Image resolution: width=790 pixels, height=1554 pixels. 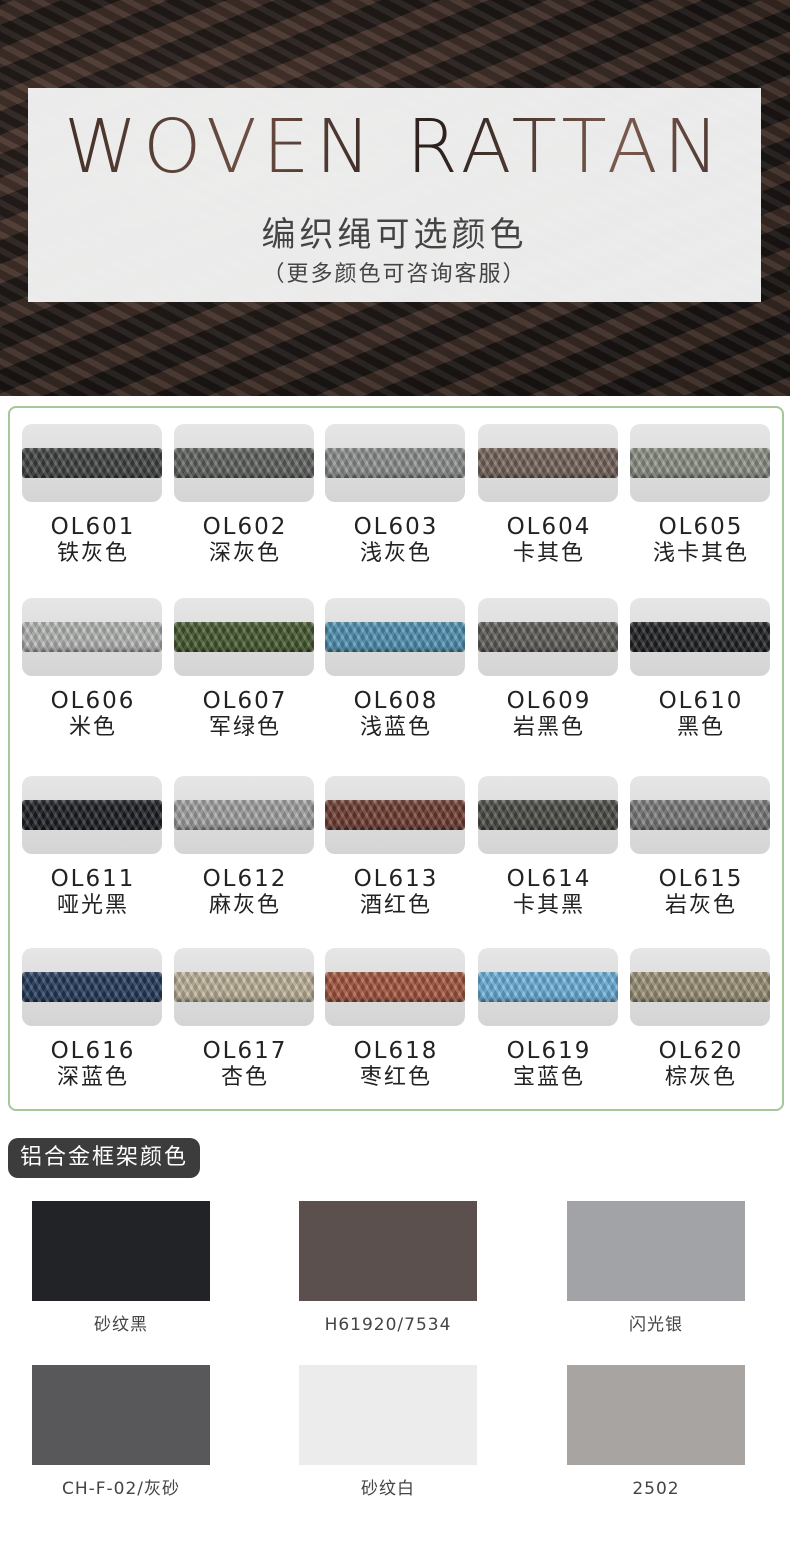 I want to click on rope-code: OL612, so click(x=245, y=879).